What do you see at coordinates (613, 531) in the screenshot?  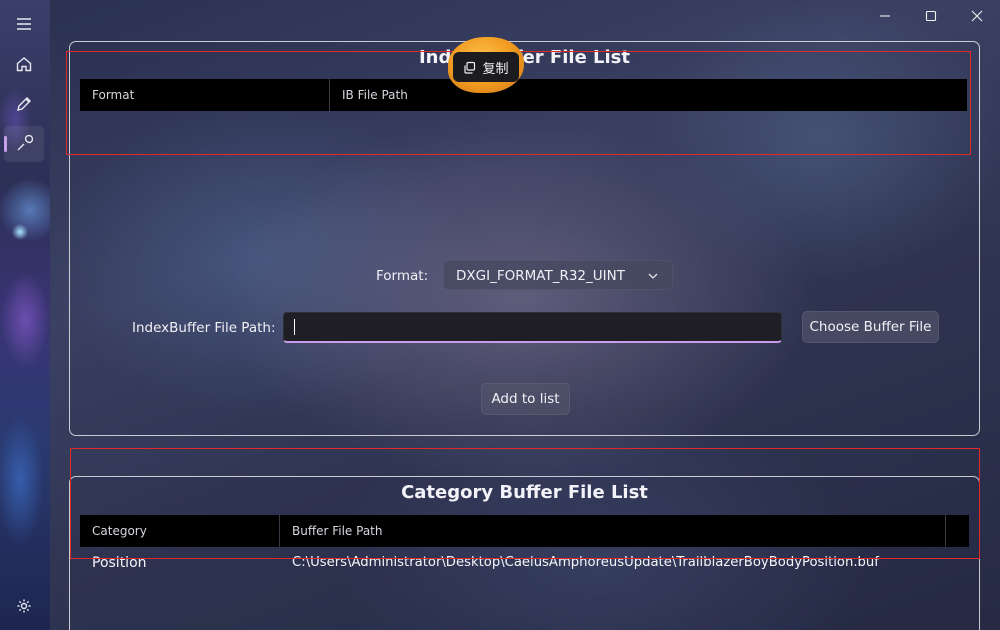 I see `column-header-buffer-file-path: Buffer File Path` at bounding box center [613, 531].